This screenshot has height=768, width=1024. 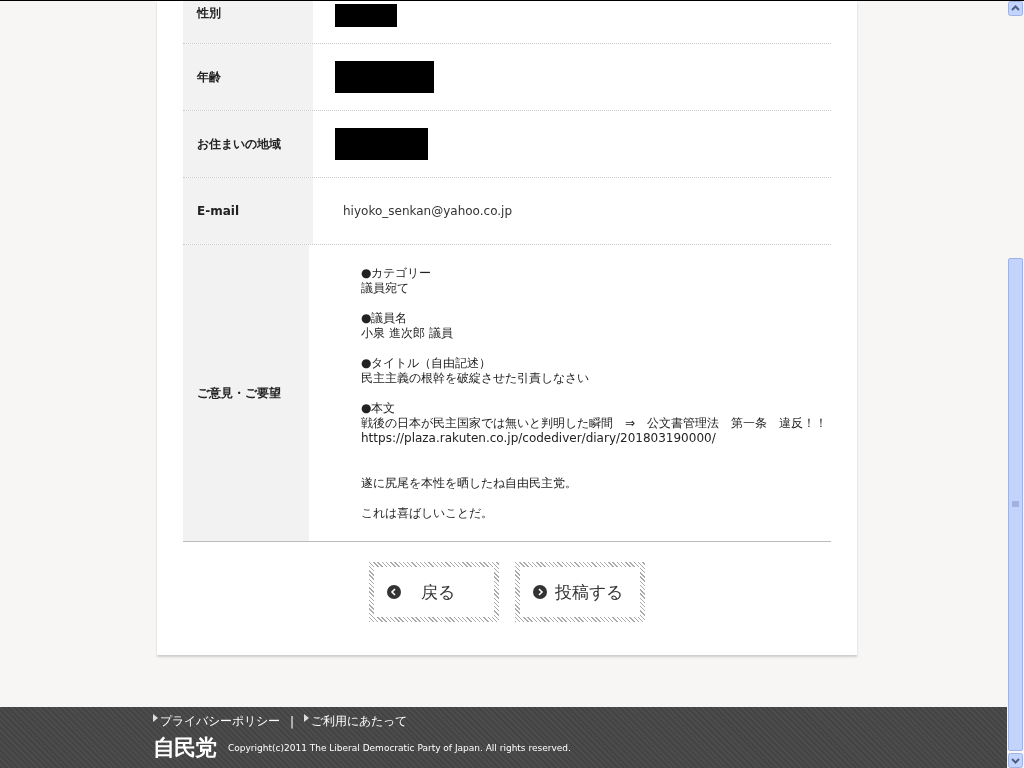 I want to click on message-line: ●カテゴリー, so click(x=397, y=273).